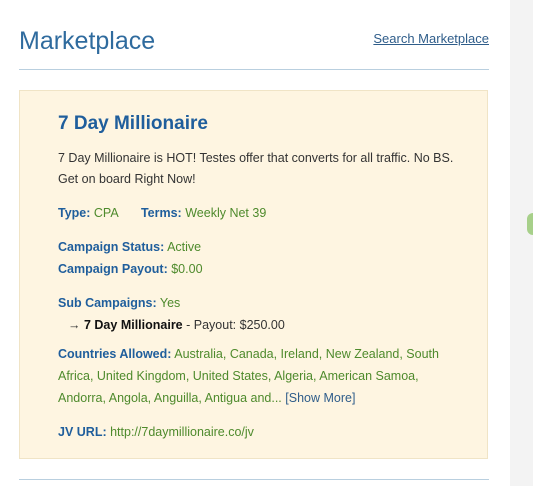 The height and width of the screenshot is (486, 533). I want to click on campaign-status-value: Active, so click(184, 247).